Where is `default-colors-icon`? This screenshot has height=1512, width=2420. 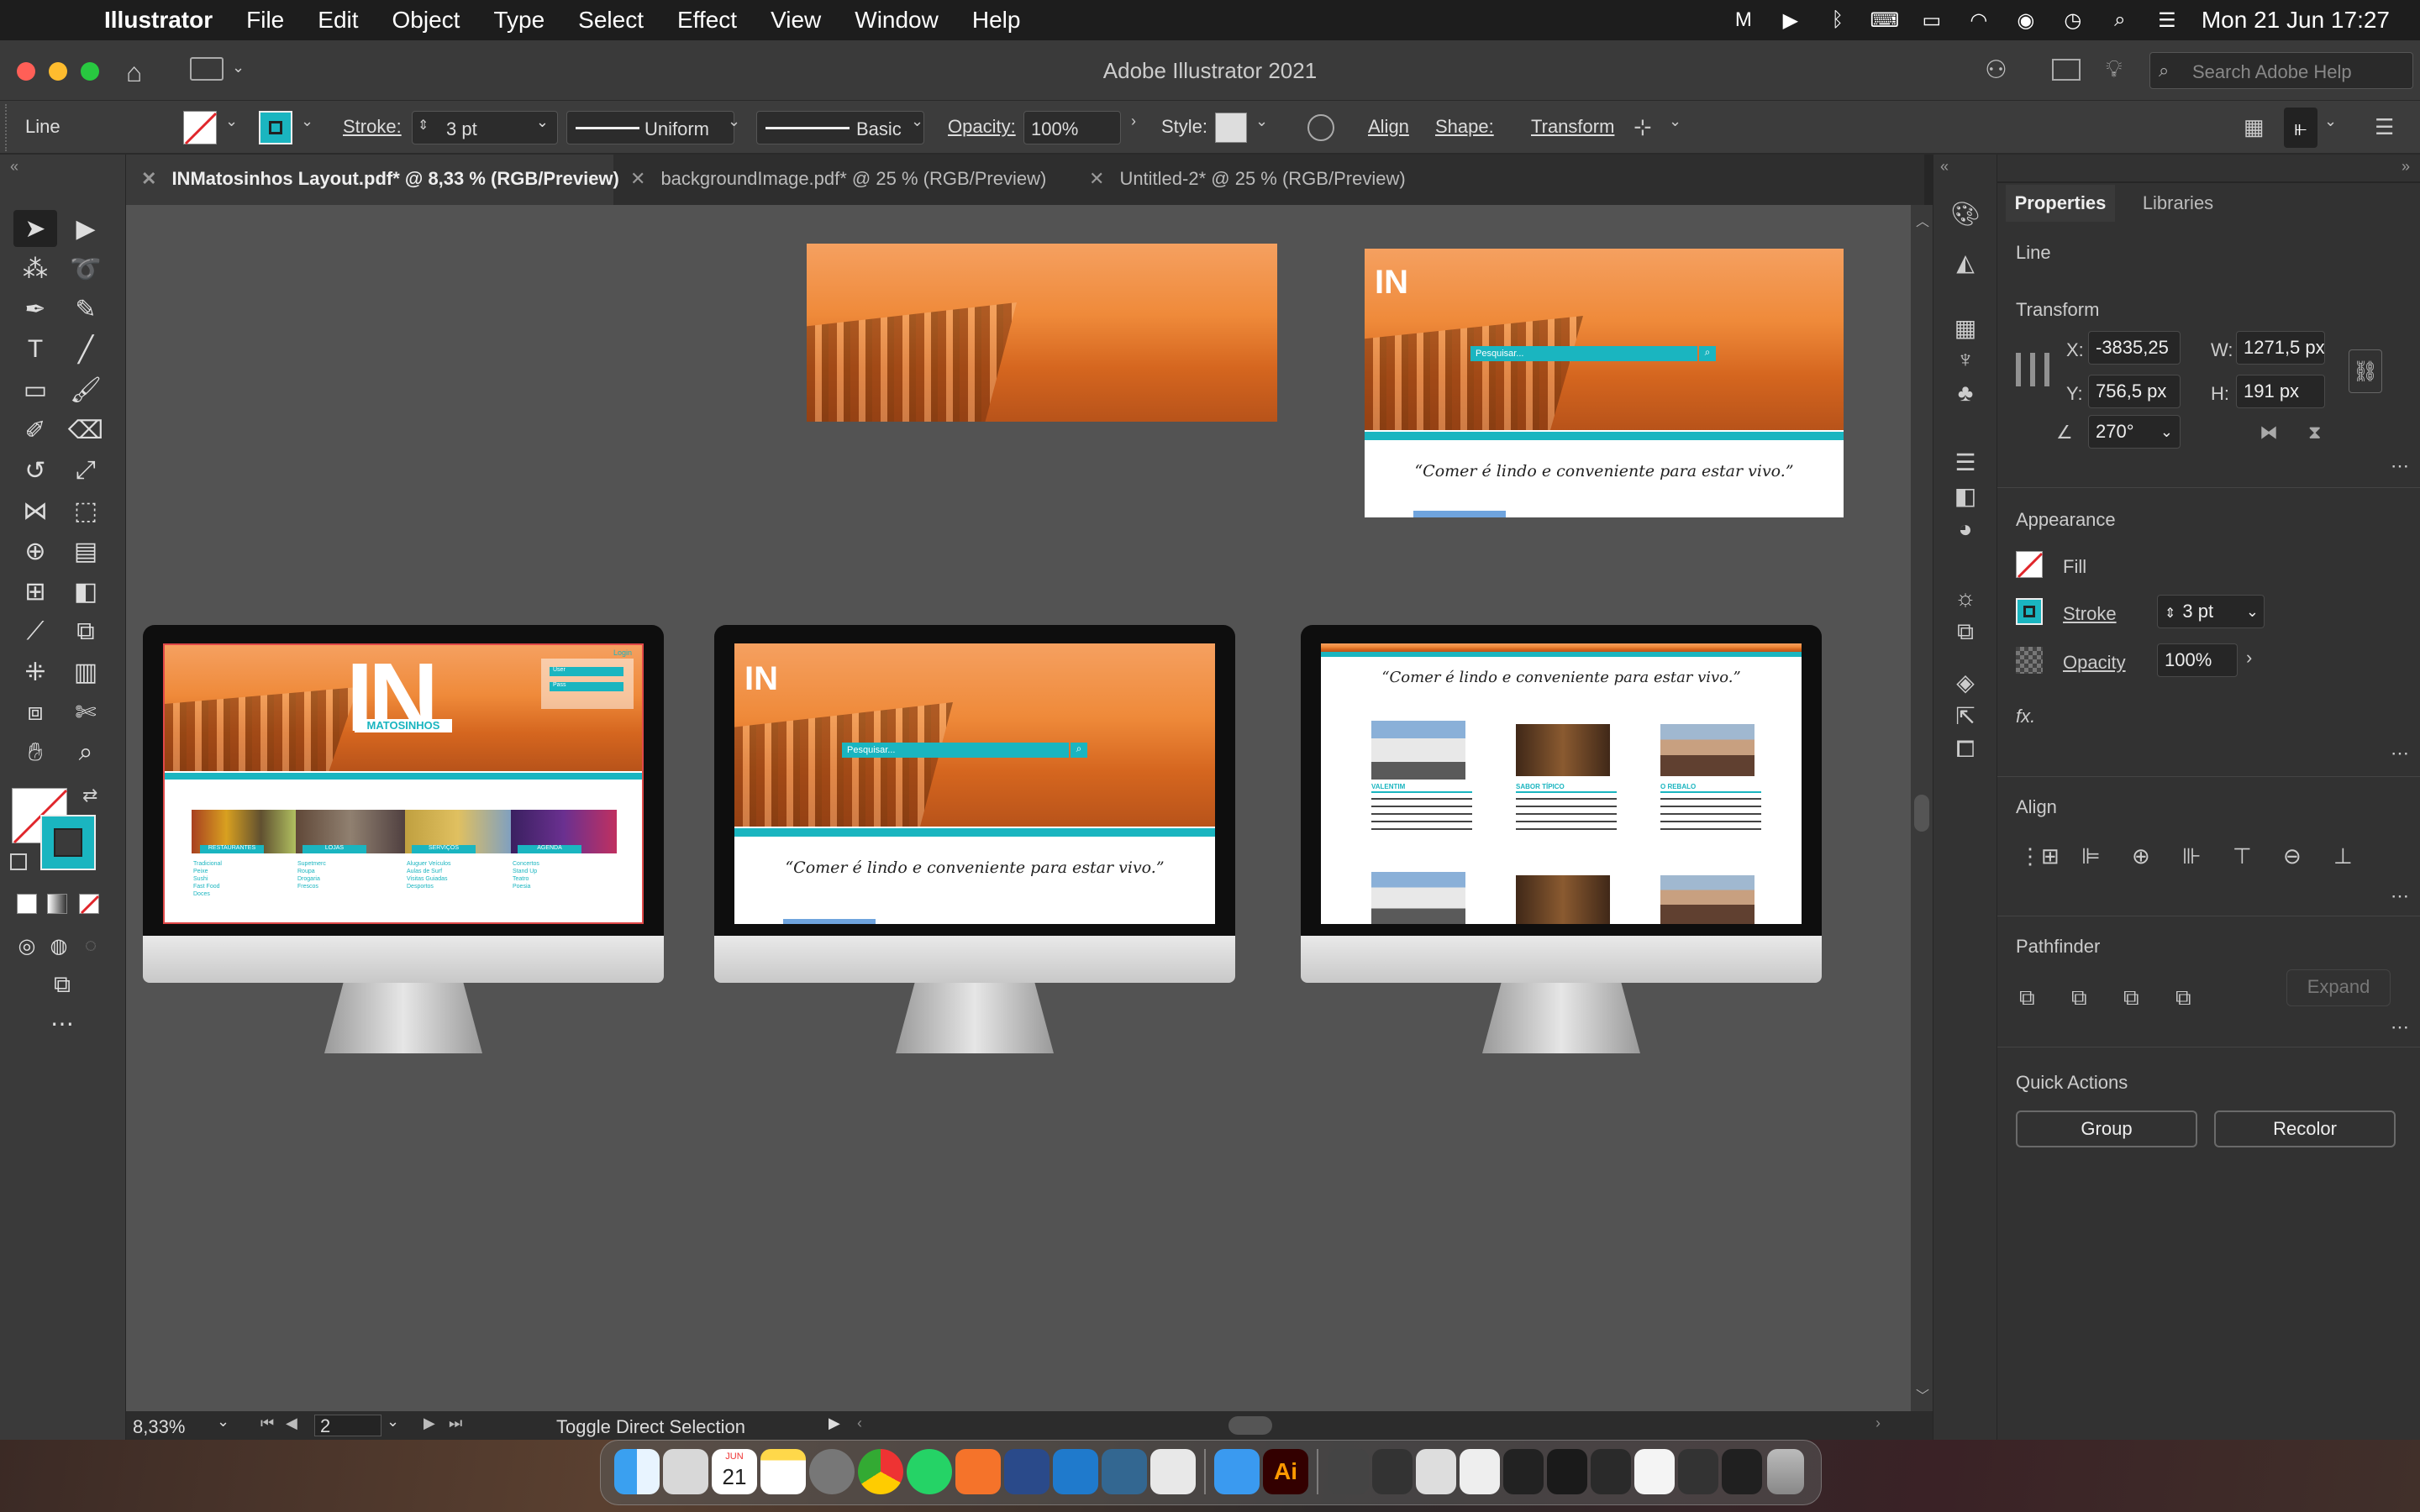 default-colors-icon is located at coordinates (18, 861).